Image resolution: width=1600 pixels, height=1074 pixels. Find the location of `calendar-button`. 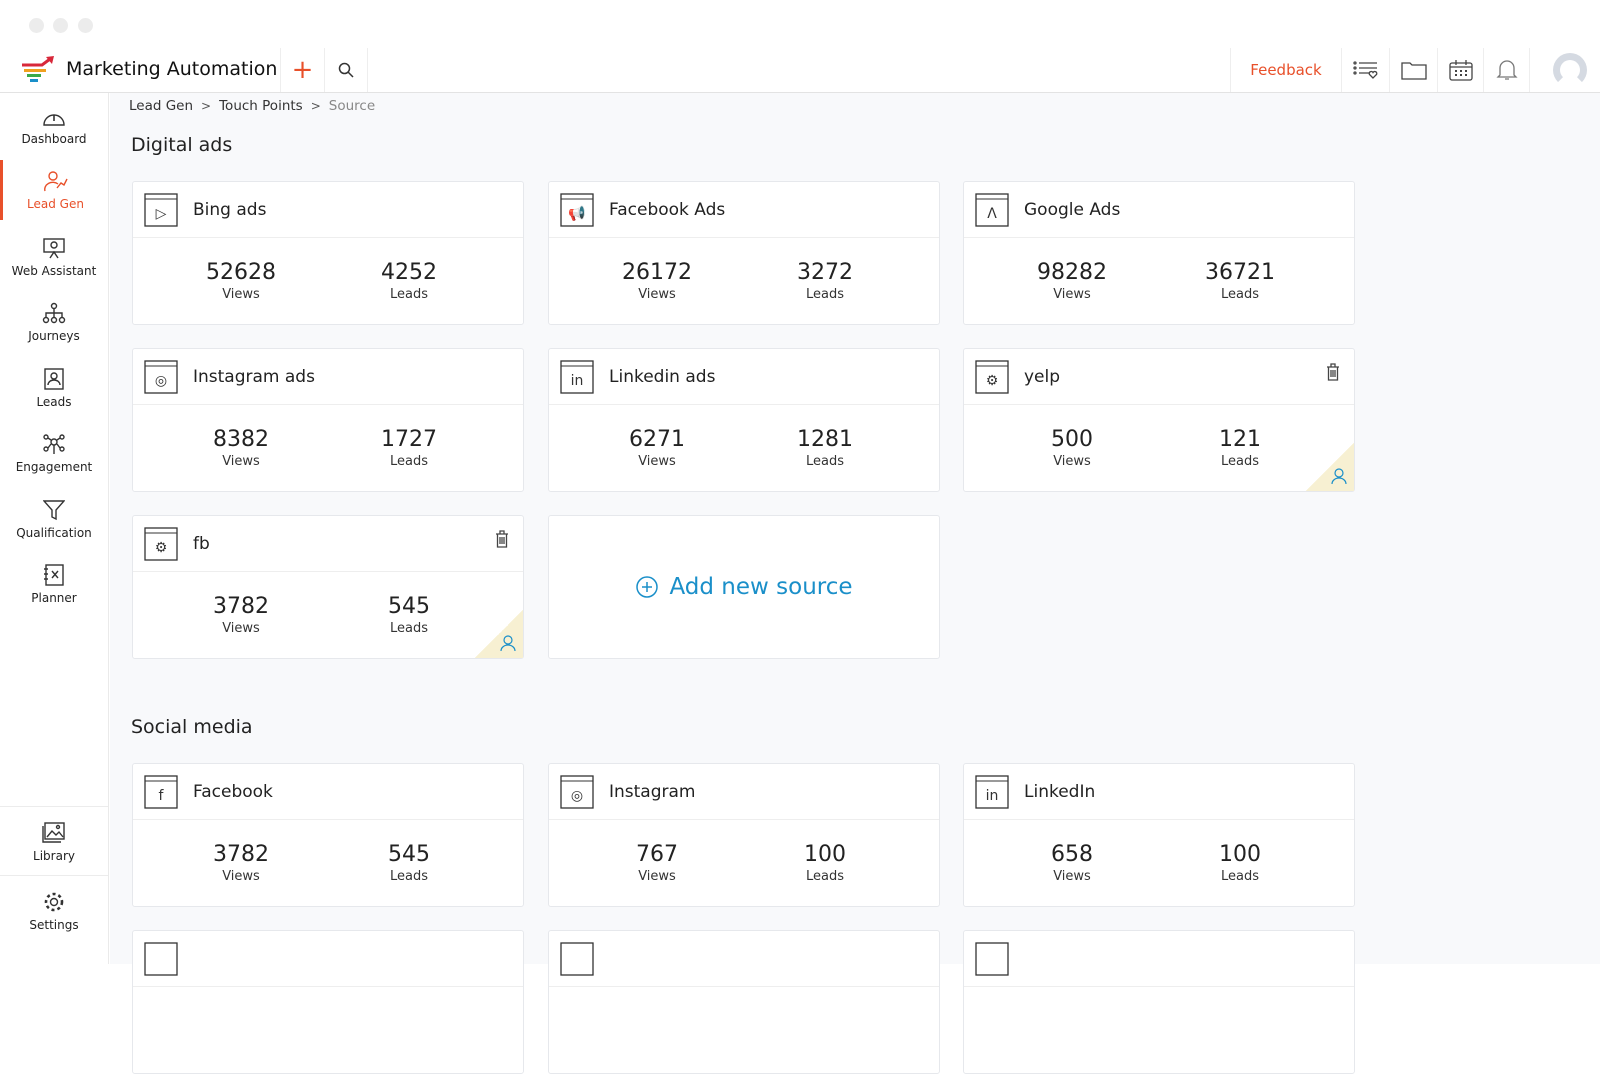

calendar-button is located at coordinates (1460, 70).